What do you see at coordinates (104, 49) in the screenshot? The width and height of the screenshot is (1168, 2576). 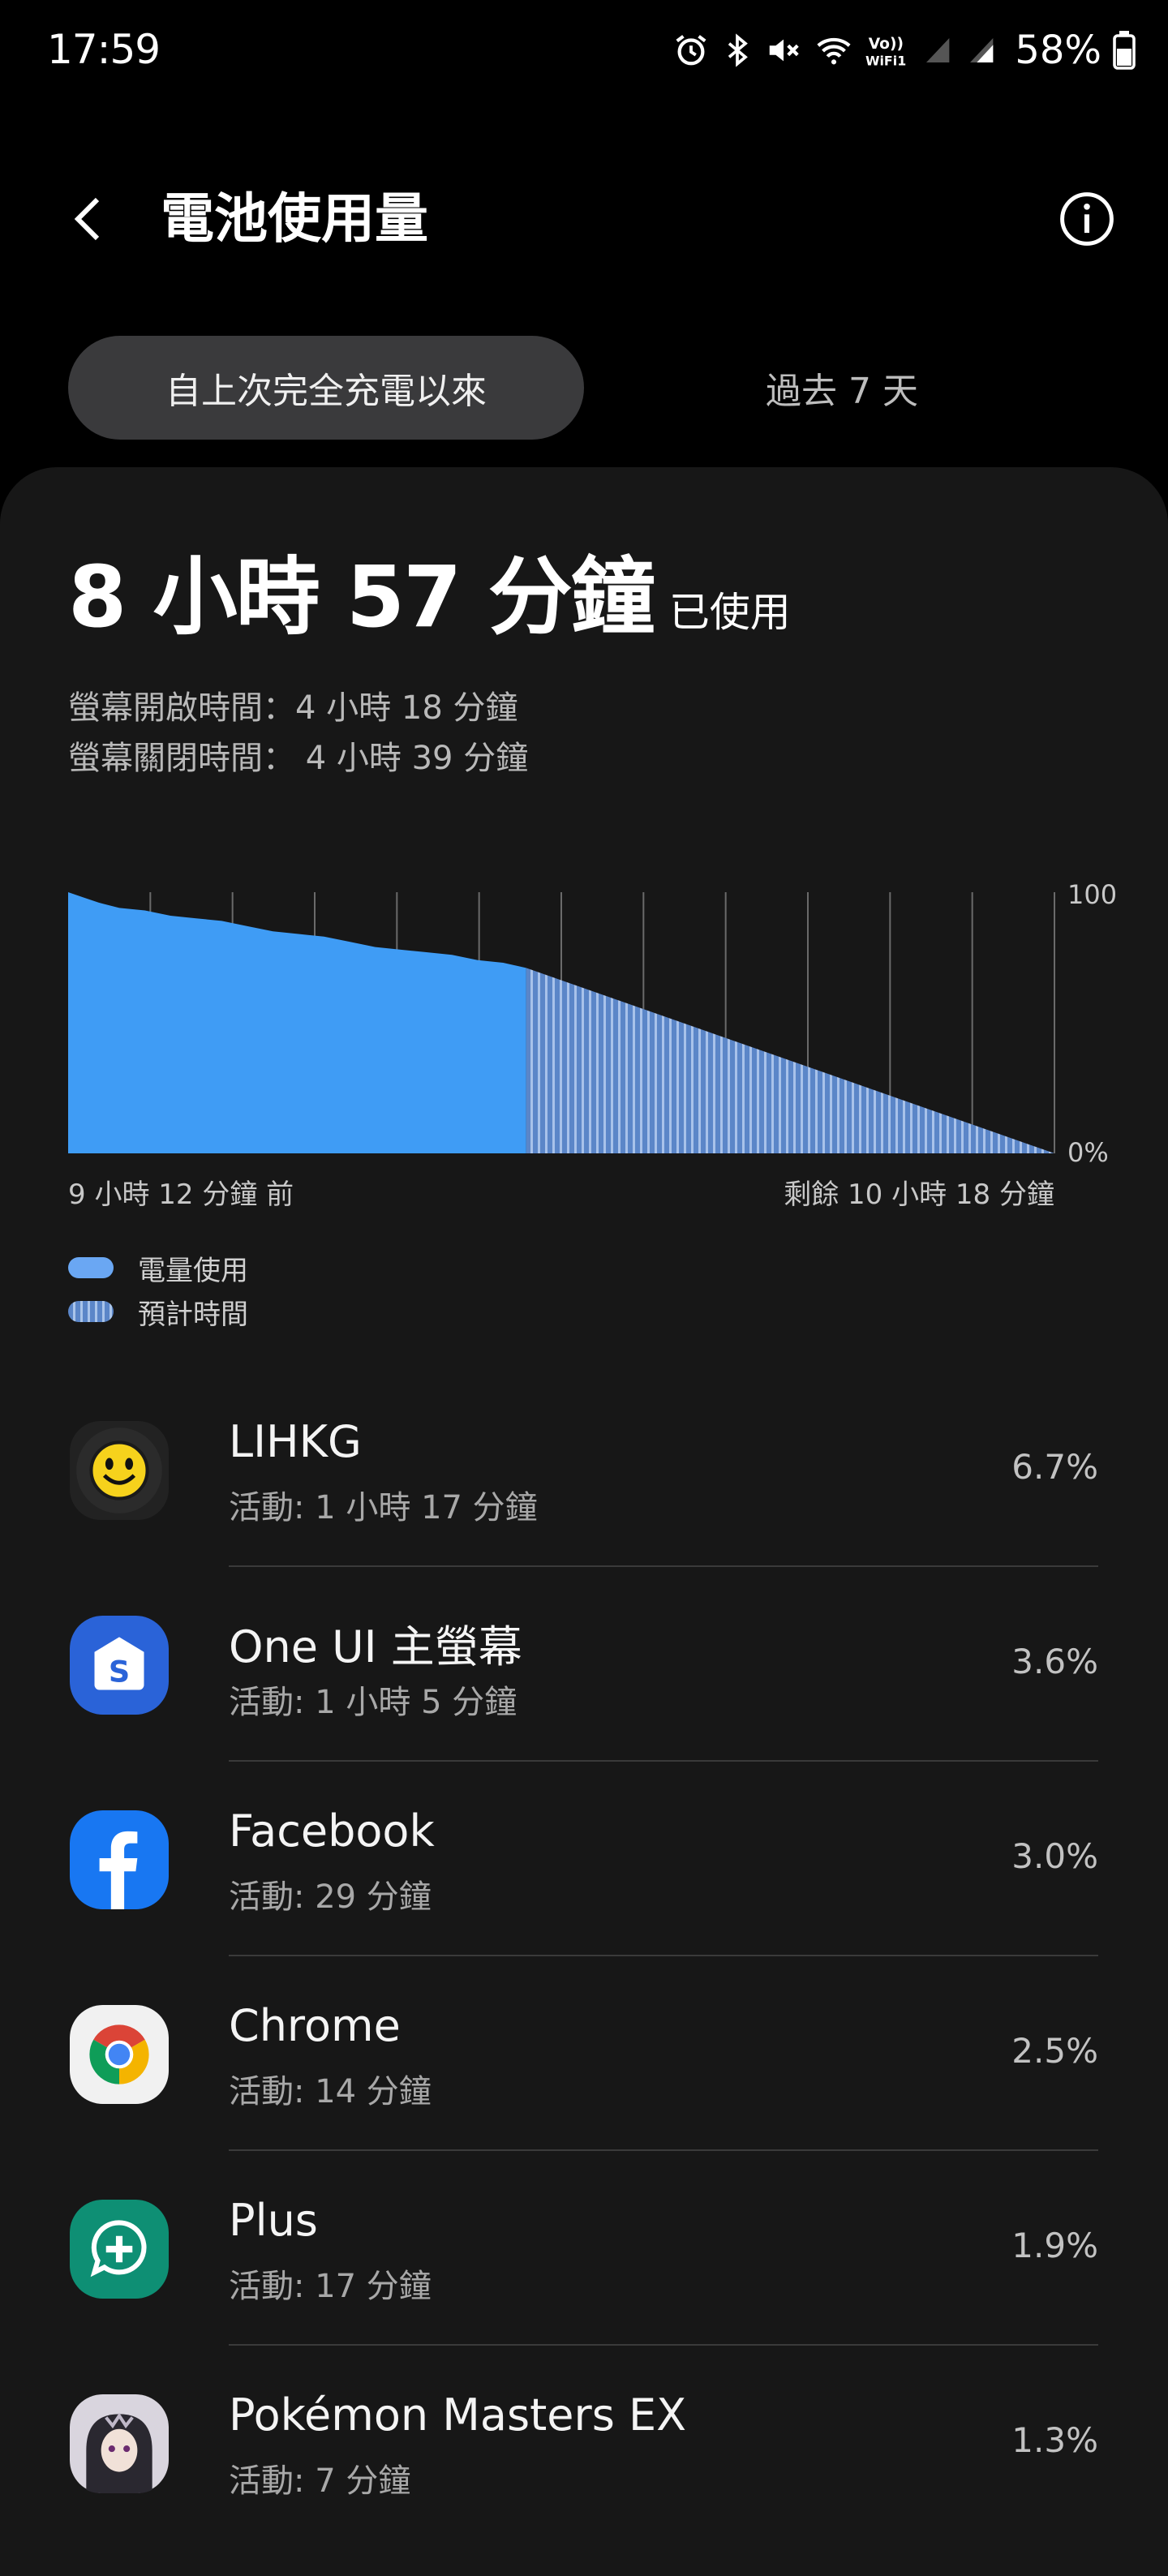 I see `status-time: 17:59` at bounding box center [104, 49].